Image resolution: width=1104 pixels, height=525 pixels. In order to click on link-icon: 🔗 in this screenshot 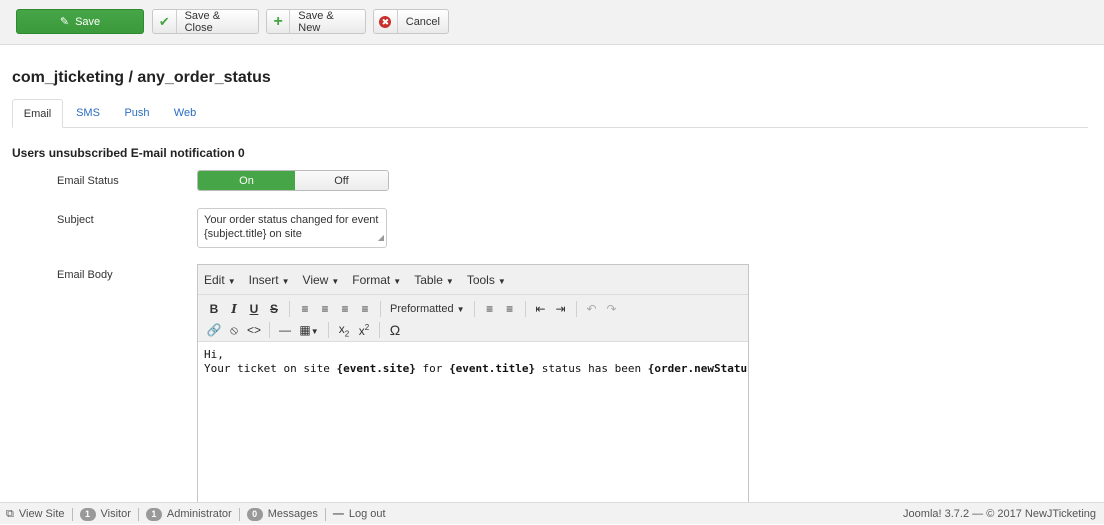, I will do `click(214, 330)`.